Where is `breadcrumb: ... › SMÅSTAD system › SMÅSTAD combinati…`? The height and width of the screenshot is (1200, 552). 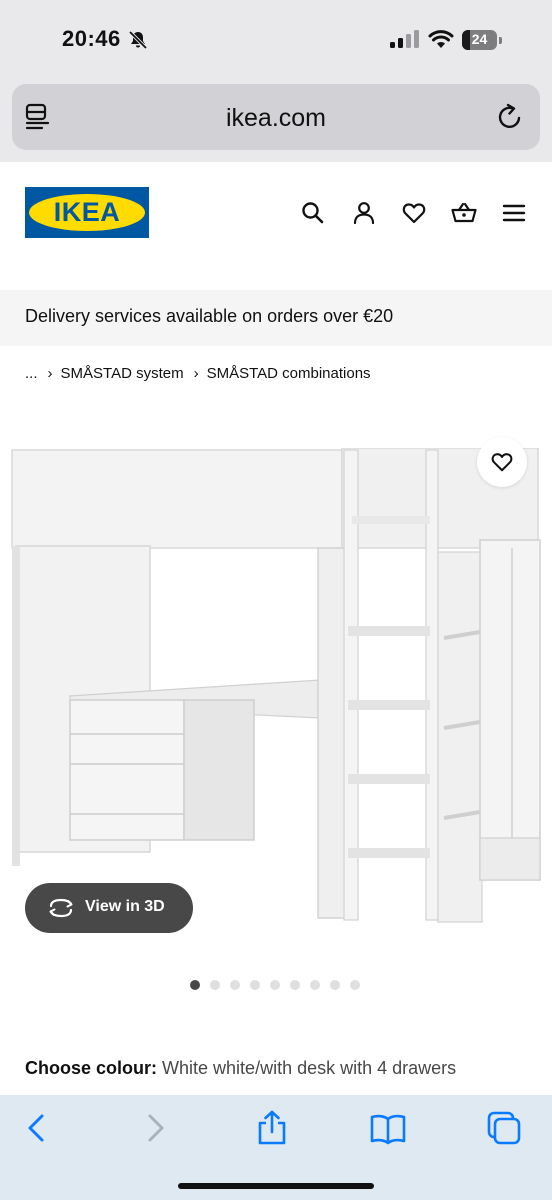
breadcrumb: ... › SMÅSTAD system › SMÅSTAD combinati… is located at coordinates (198, 373).